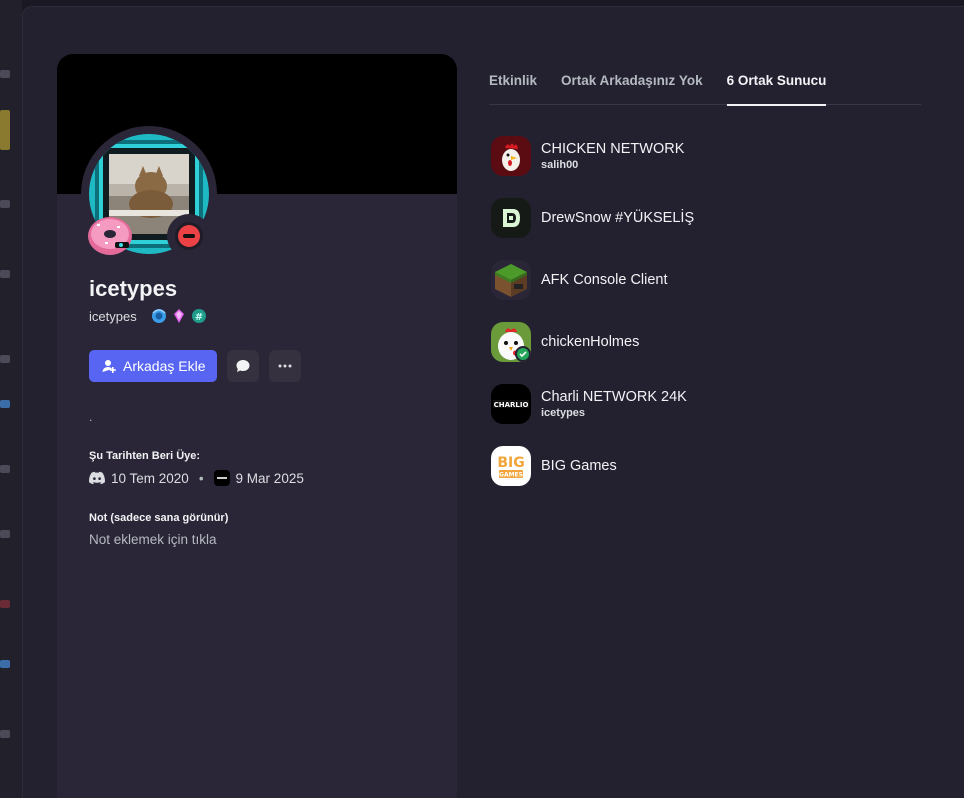 The height and width of the screenshot is (798, 964). What do you see at coordinates (109, 366) in the screenshot?
I see `add-user-icon` at bounding box center [109, 366].